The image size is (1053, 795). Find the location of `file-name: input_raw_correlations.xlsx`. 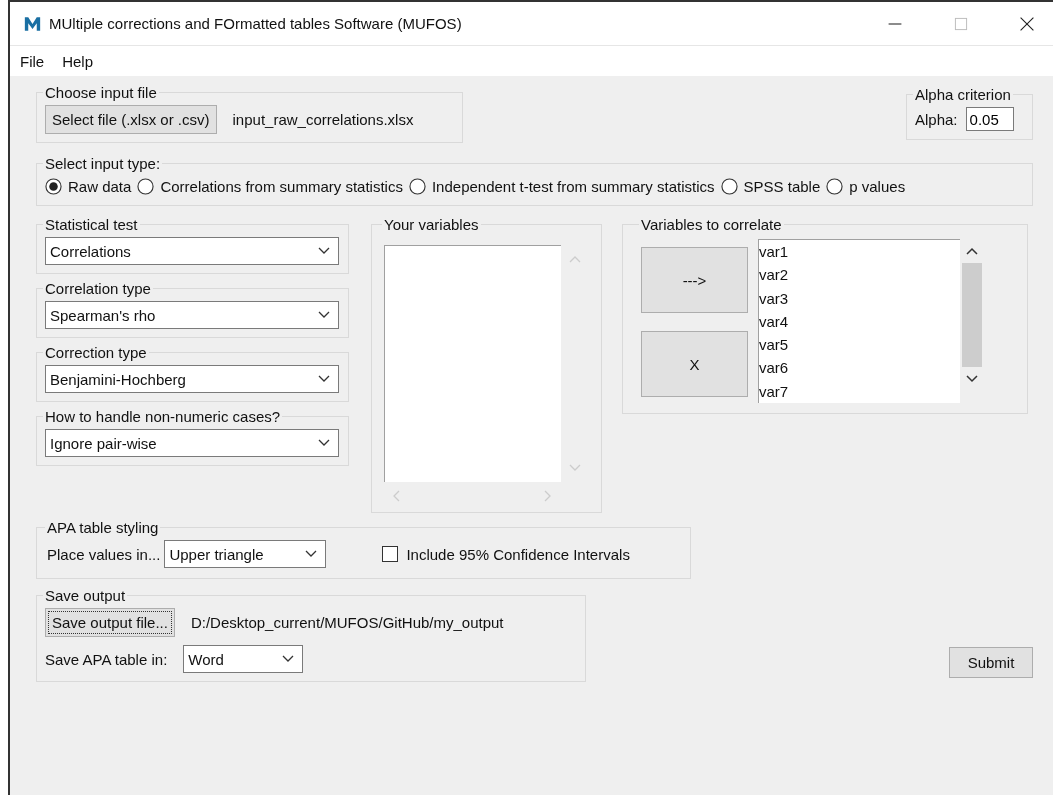

file-name: input_raw_correlations.xlsx is located at coordinates (323, 119).